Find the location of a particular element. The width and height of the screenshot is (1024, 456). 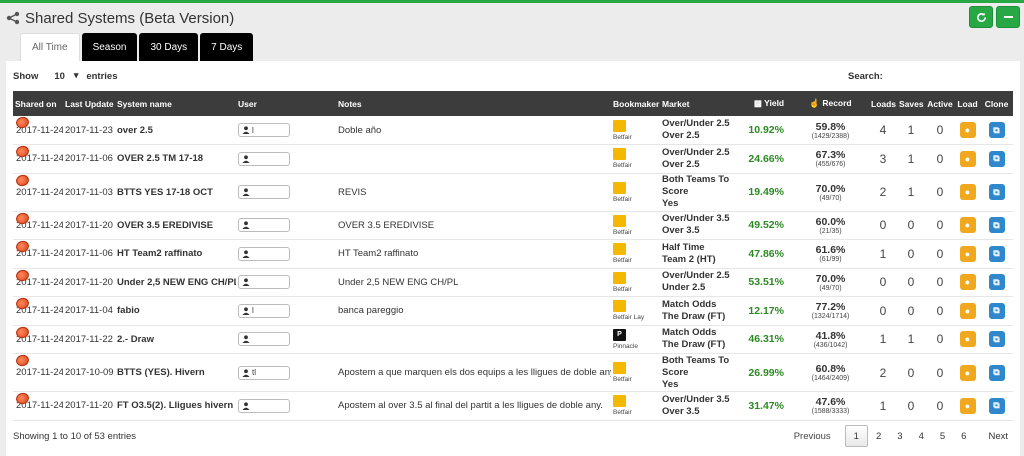

col-last-update: Last Update is located at coordinates (89, 103).